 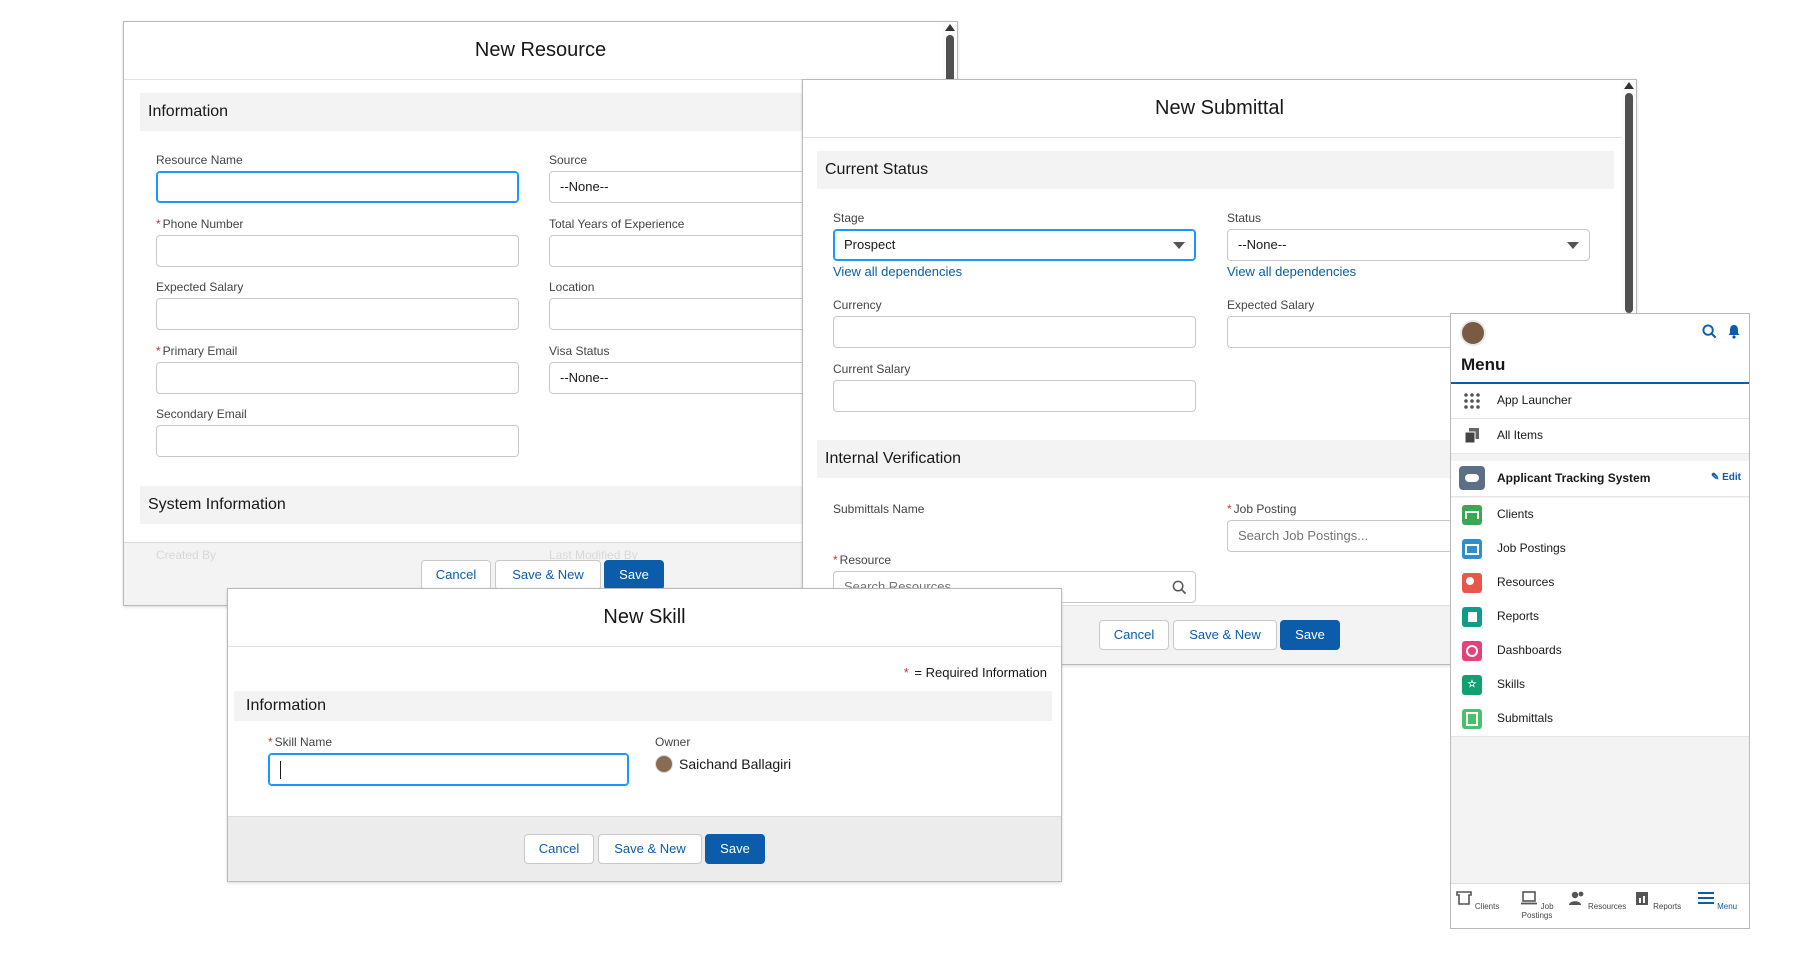 What do you see at coordinates (1600, 349) in the screenshot?
I see `mobile-header: Menu` at bounding box center [1600, 349].